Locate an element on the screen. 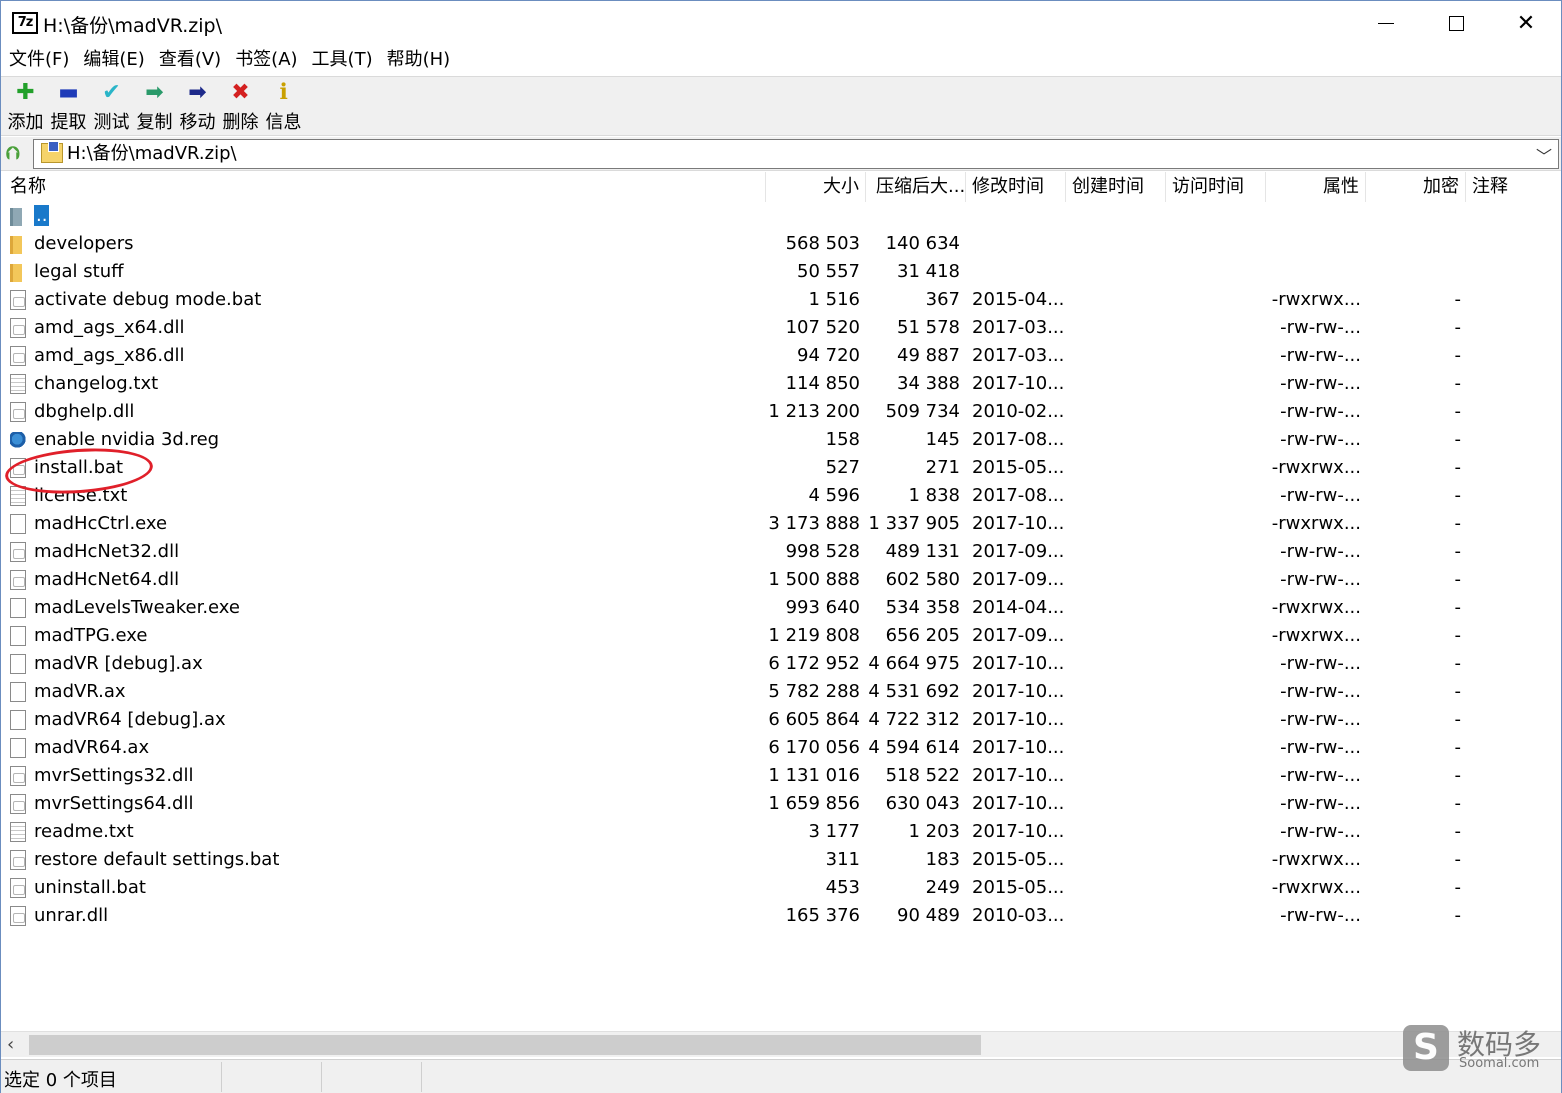  file-row: install.bat 527 271 2015-05... -rwxrwx... - is located at coordinates (781, 468).